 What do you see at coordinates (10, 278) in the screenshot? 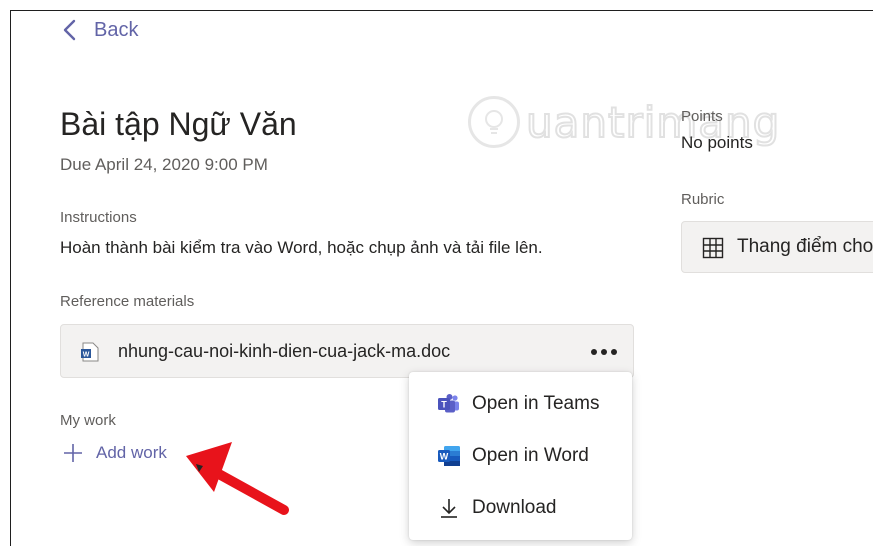
I see `screenshot-frame-left` at bounding box center [10, 278].